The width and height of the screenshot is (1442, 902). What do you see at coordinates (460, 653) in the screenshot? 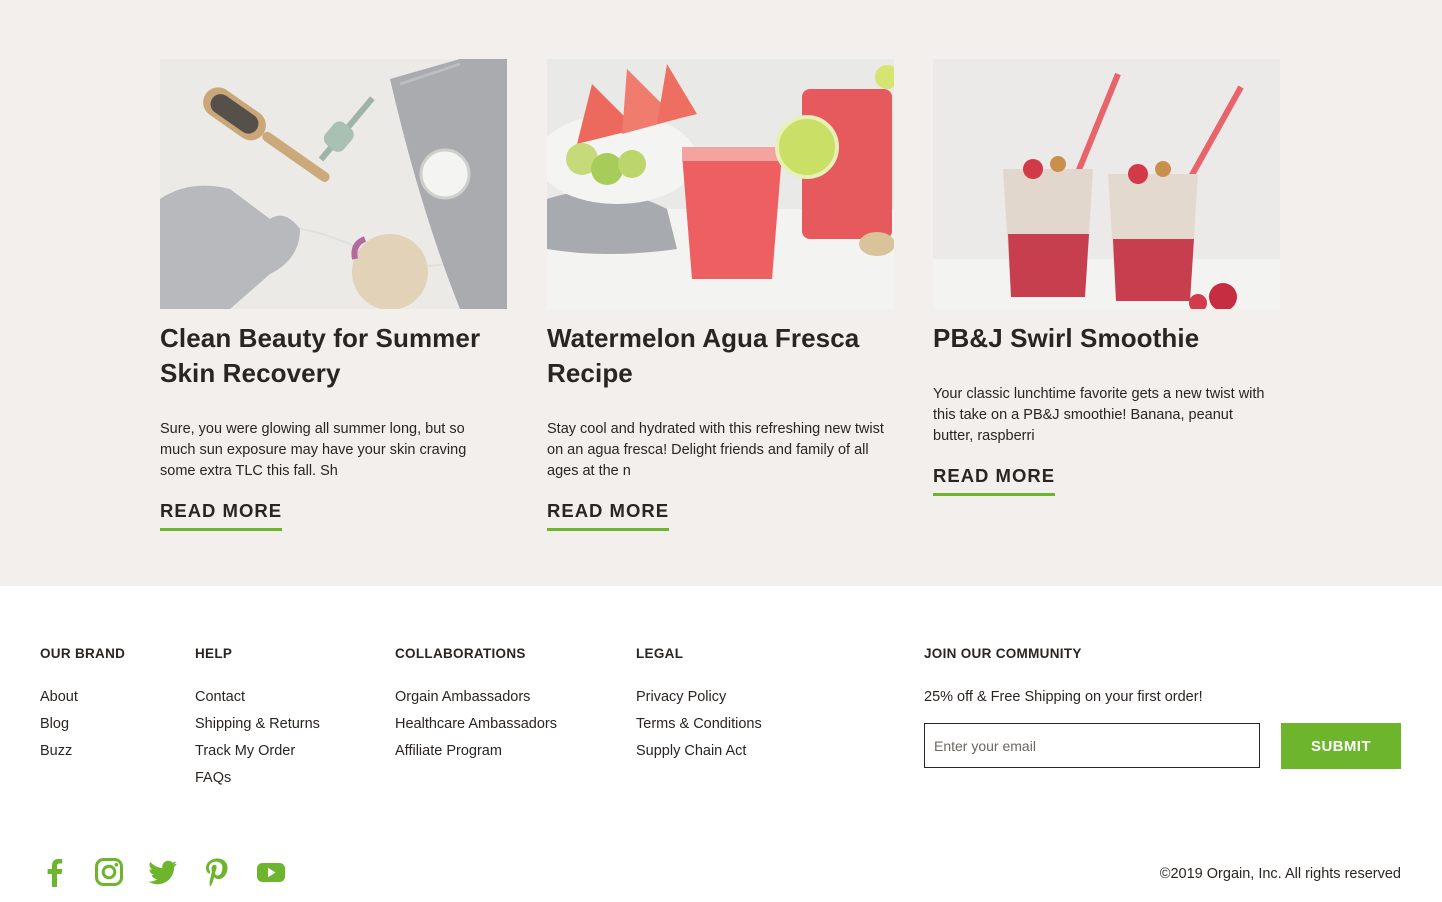
I see `footer-heading: COLLABORATIONS` at bounding box center [460, 653].